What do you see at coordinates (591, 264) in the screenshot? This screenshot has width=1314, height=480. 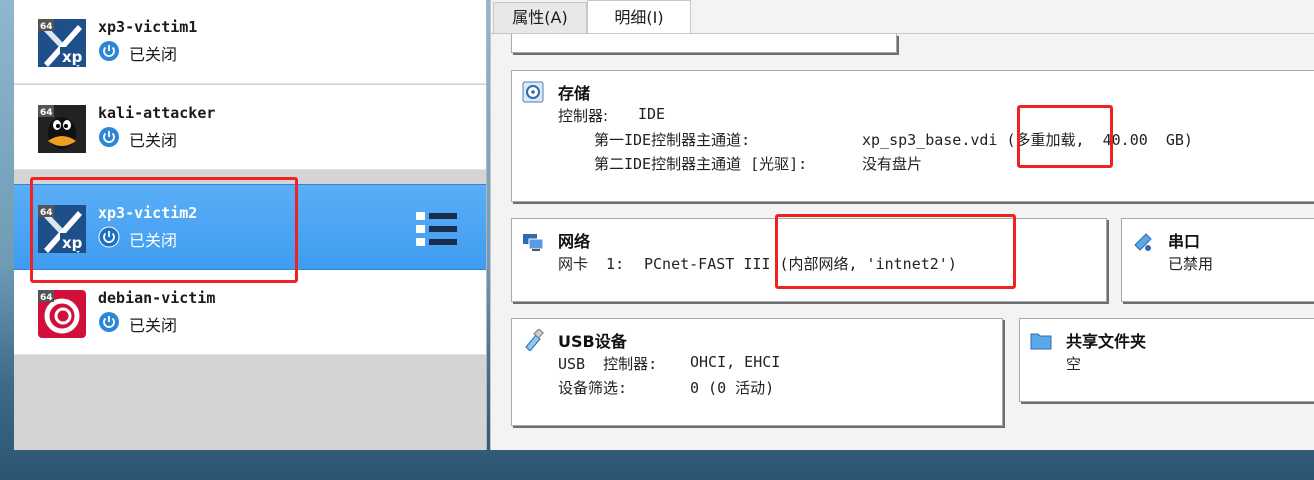 I see `network-adapter-label: 网卡 1:` at bounding box center [591, 264].